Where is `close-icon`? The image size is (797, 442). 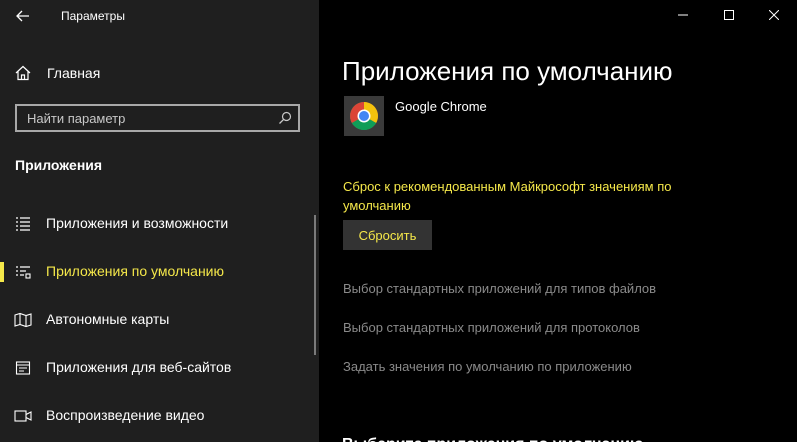
close-icon is located at coordinates (774, 15).